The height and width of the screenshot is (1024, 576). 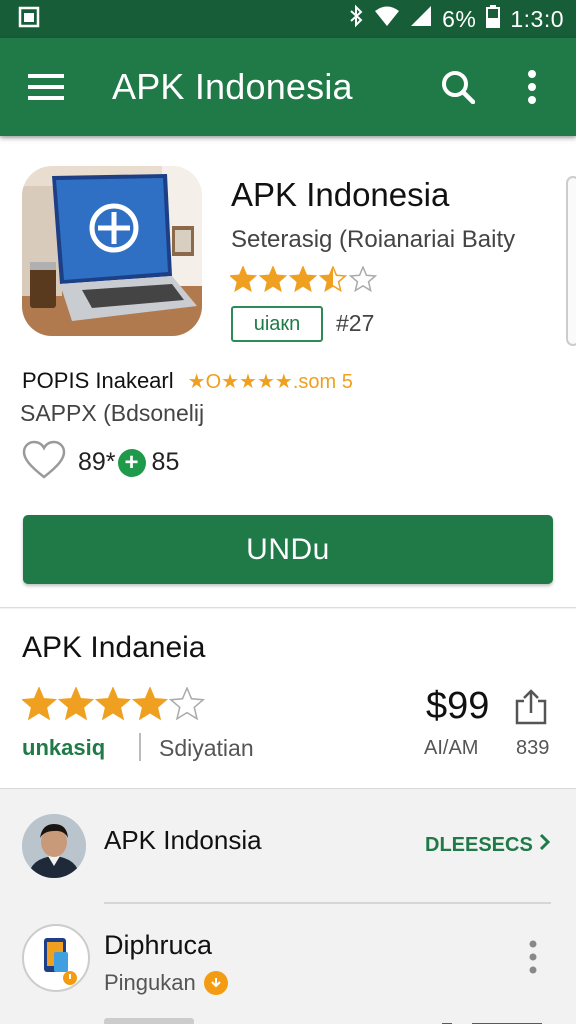 What do you see at coordinates (232, 86) in the screenshot?
I see `app-bar-title: APK Indonesia` at bounding box center [232, 86].